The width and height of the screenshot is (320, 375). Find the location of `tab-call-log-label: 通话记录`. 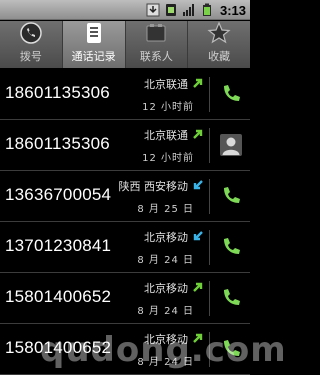

tab-call-log-label: 通话记录 is located at coordinates (93, 56).